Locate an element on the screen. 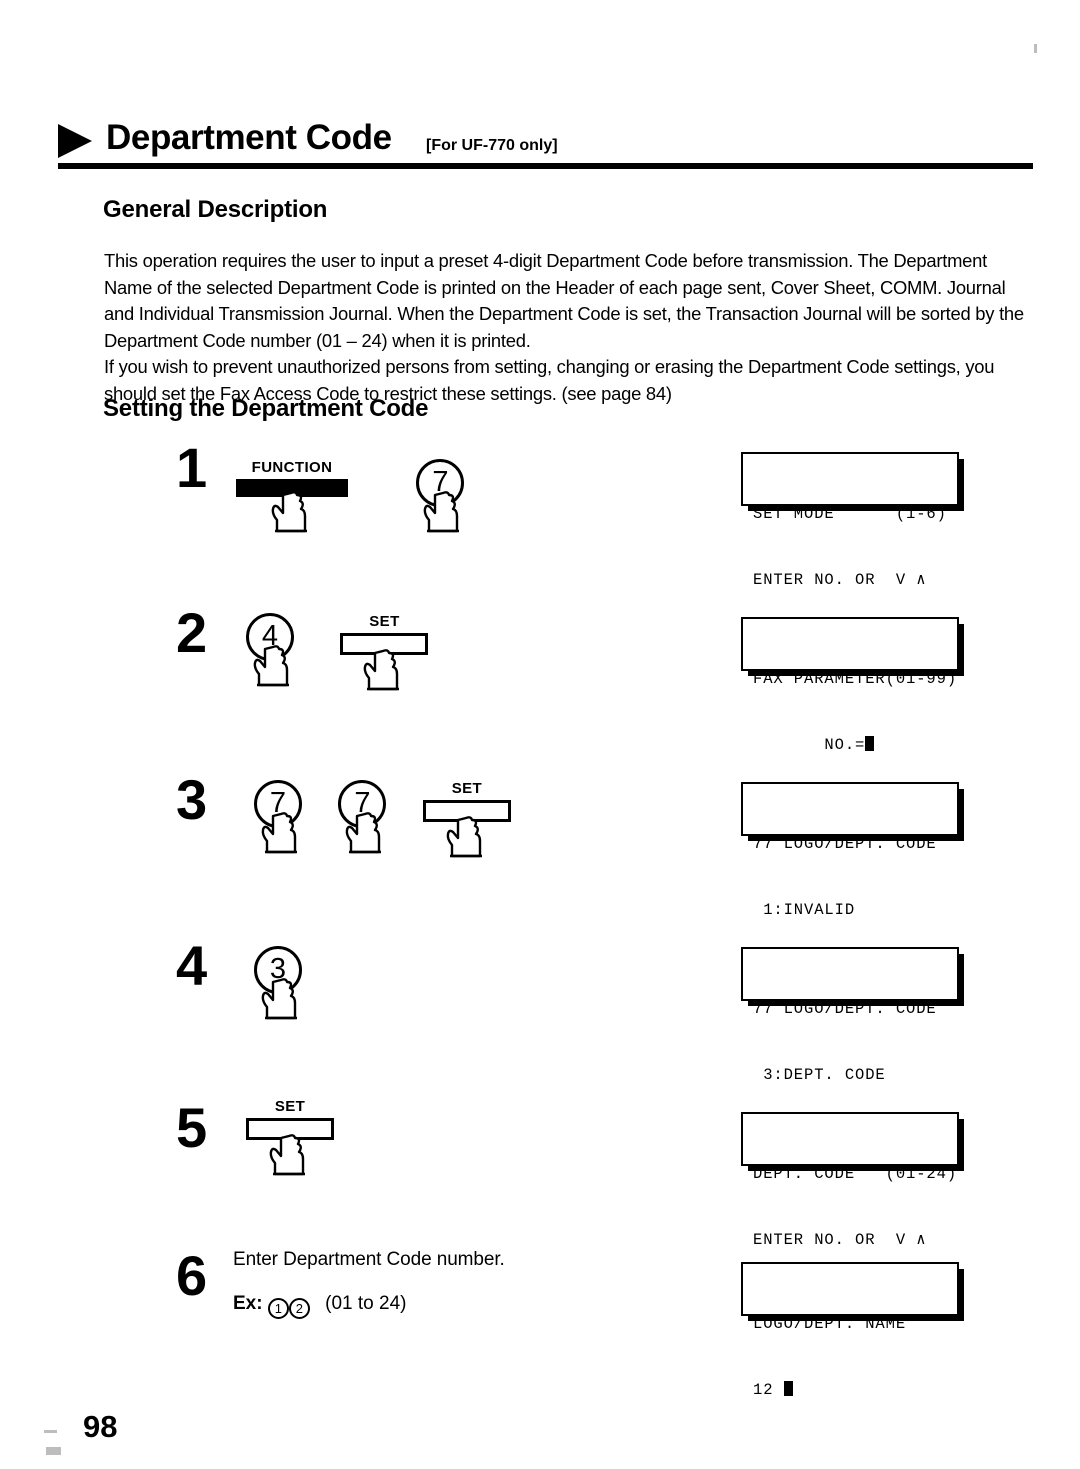 Image resolution: width=1080 pixels, height=1469 pixels. step-number: 5 is located at coordinates (192, 1127).